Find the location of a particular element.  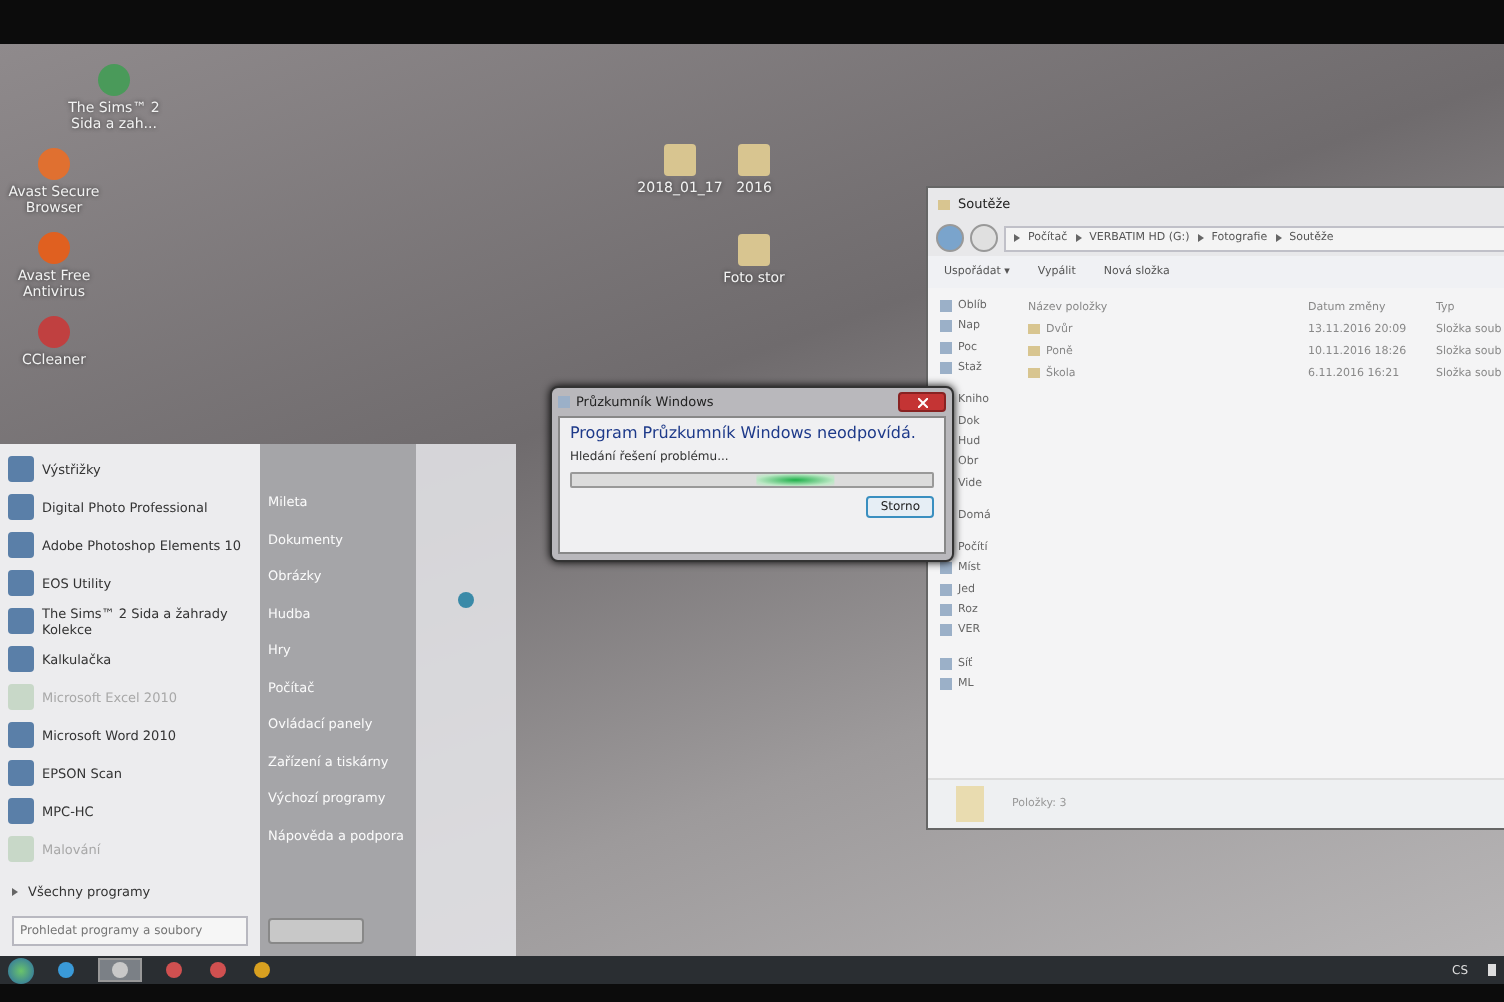

dialog-heading: Program Průzkumník Windows neodpovídá. is located at coordinates (744, 433).